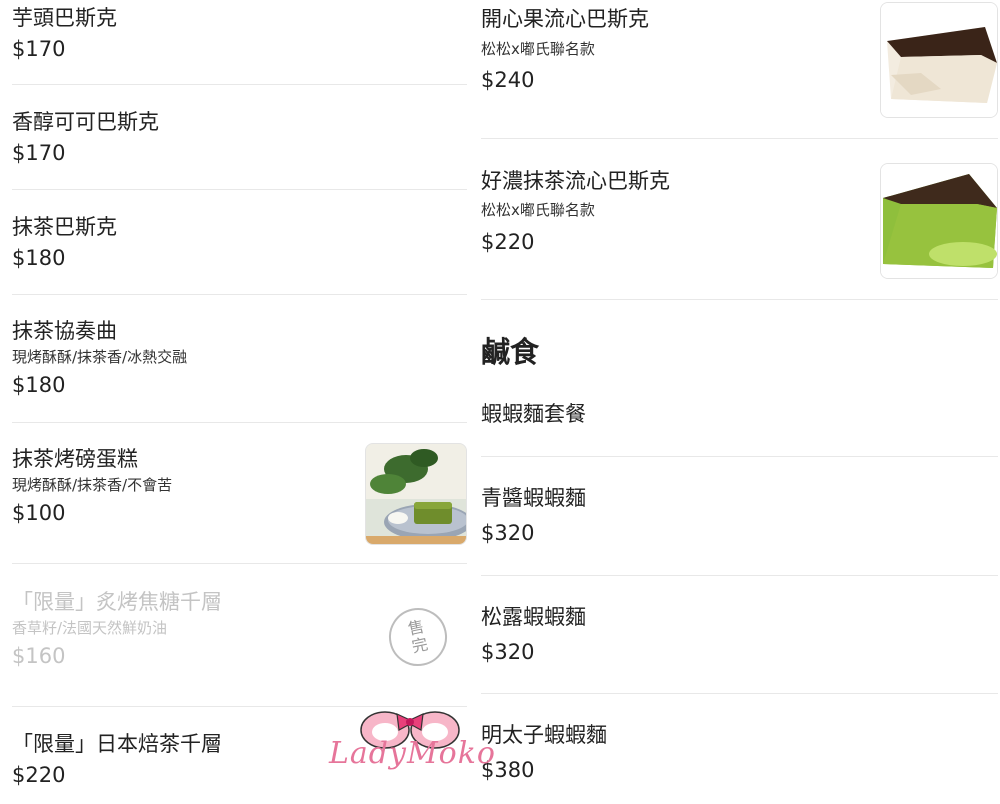 Image resolution: width=1000 pixels, height=804 pixels. Describe the element at coordinates (565, 19) in the screenshot. I see `item-name: 開心果流心巴斯克` at that location.